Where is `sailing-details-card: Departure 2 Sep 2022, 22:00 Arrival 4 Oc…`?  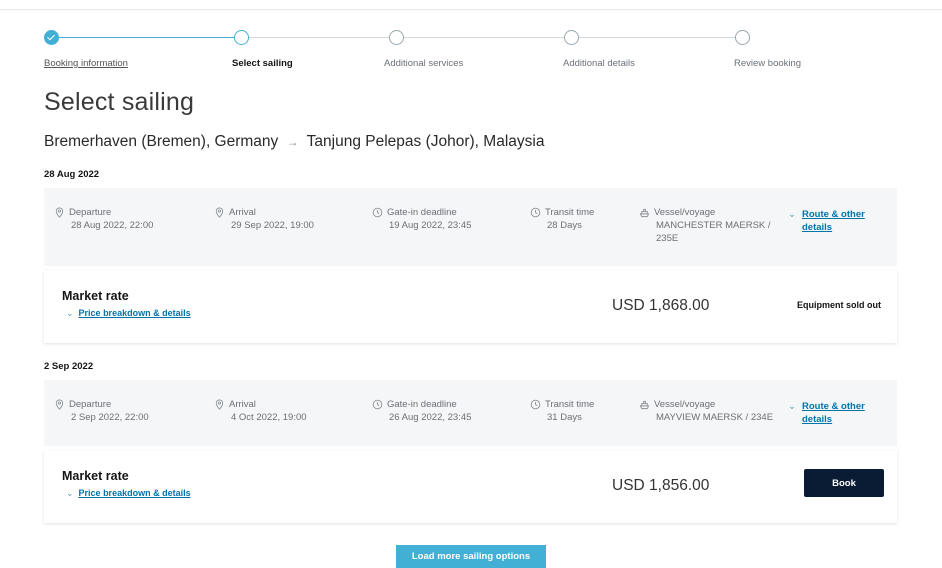 sailing-details-card: Departure 2 Sep 2022, 22:00 Arrival 4 Oc… is located at coordinates (470, 413).